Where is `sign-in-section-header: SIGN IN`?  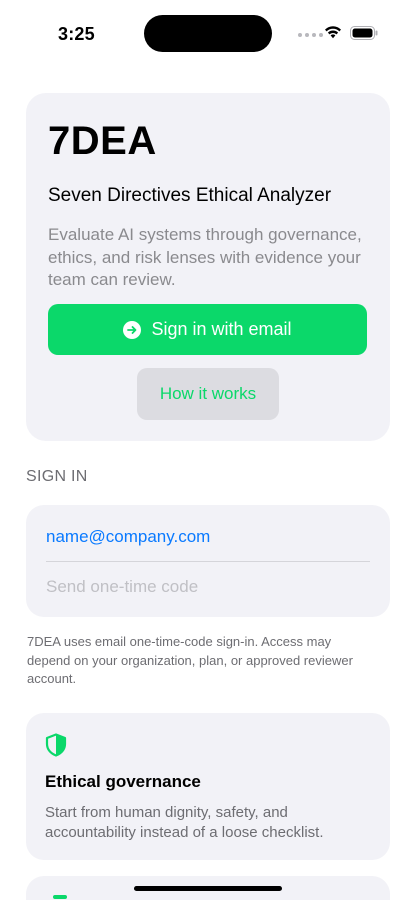
sign-in-section-header: SIGN IN is located at coordinates (57, 476).